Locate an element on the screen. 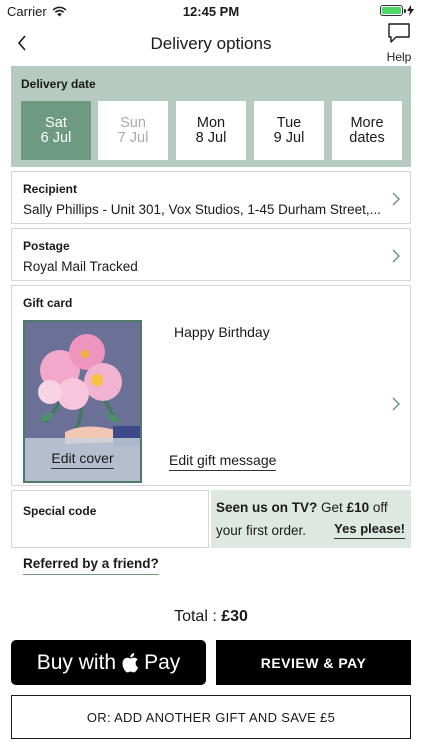 This screenshot has width=422, height=750. date-option-tue: Tue 9 Jul is located at coordinates (289, 130).